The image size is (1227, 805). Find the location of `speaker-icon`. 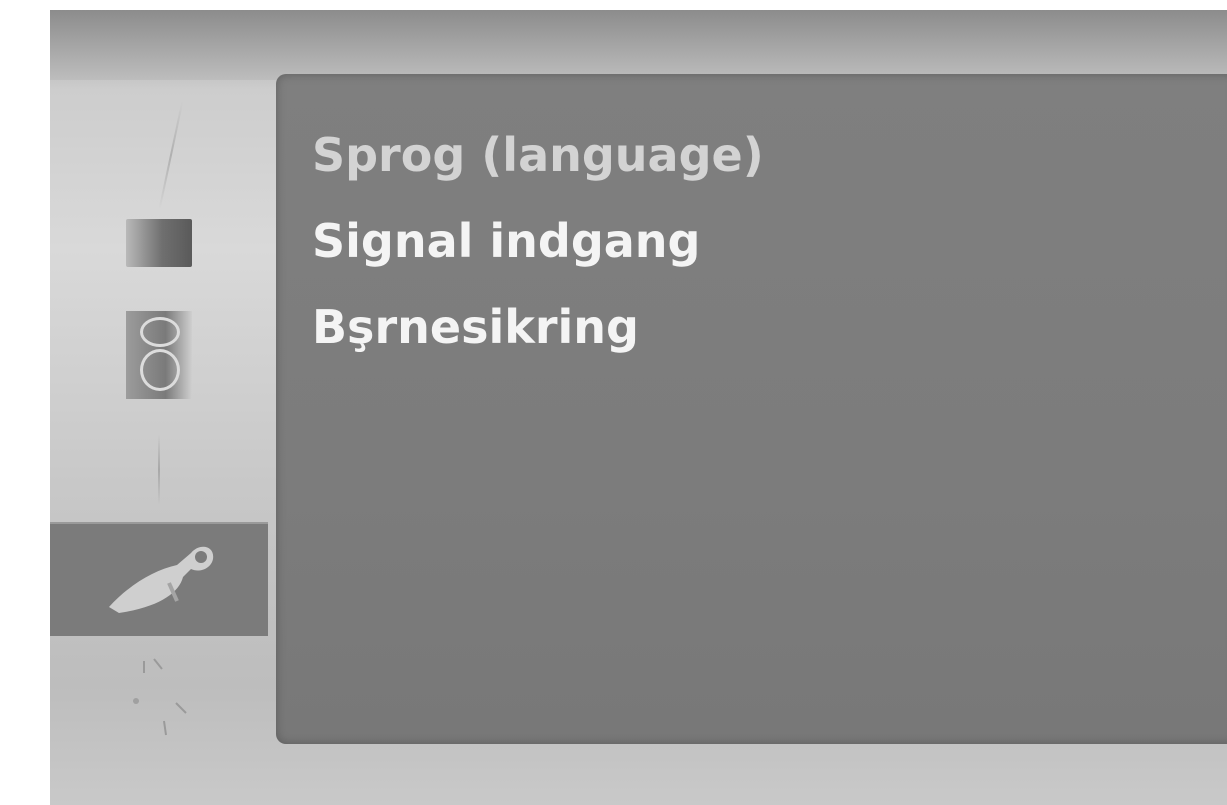

speaker-icon is located at coordinates (159, 355).